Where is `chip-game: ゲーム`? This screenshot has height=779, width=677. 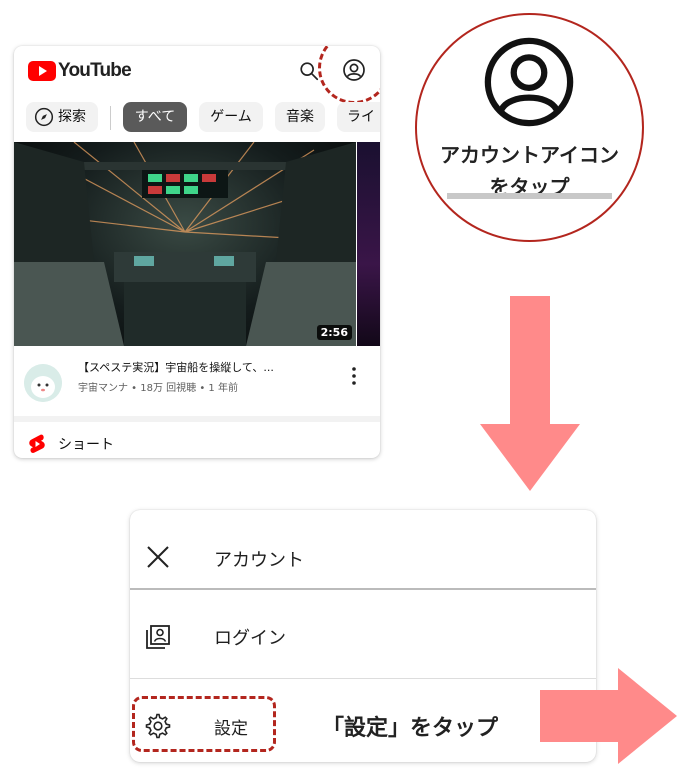 chip-game: ゲーム is located at coordinates (231, 117).